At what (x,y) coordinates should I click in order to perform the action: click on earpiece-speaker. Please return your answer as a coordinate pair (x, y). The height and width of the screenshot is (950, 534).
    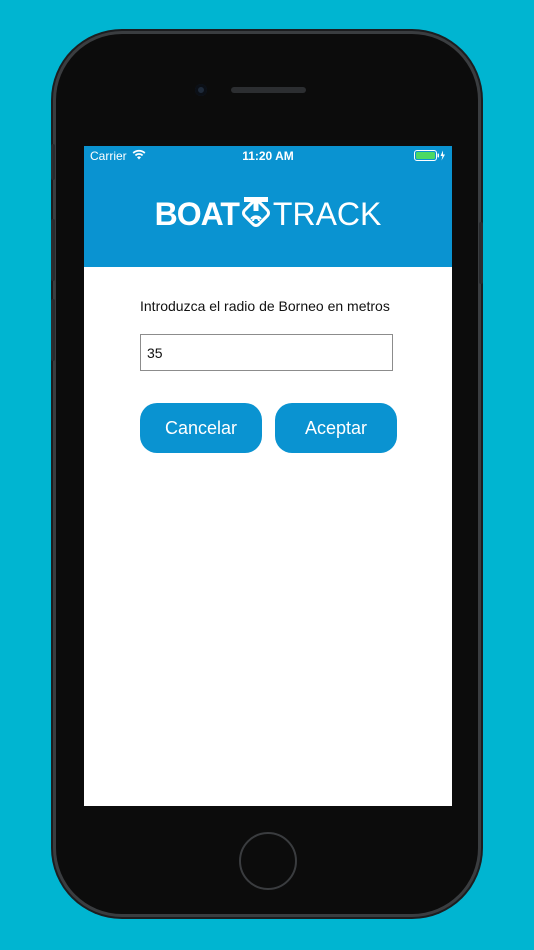
    Looking at the image, I should click on (268, 90).